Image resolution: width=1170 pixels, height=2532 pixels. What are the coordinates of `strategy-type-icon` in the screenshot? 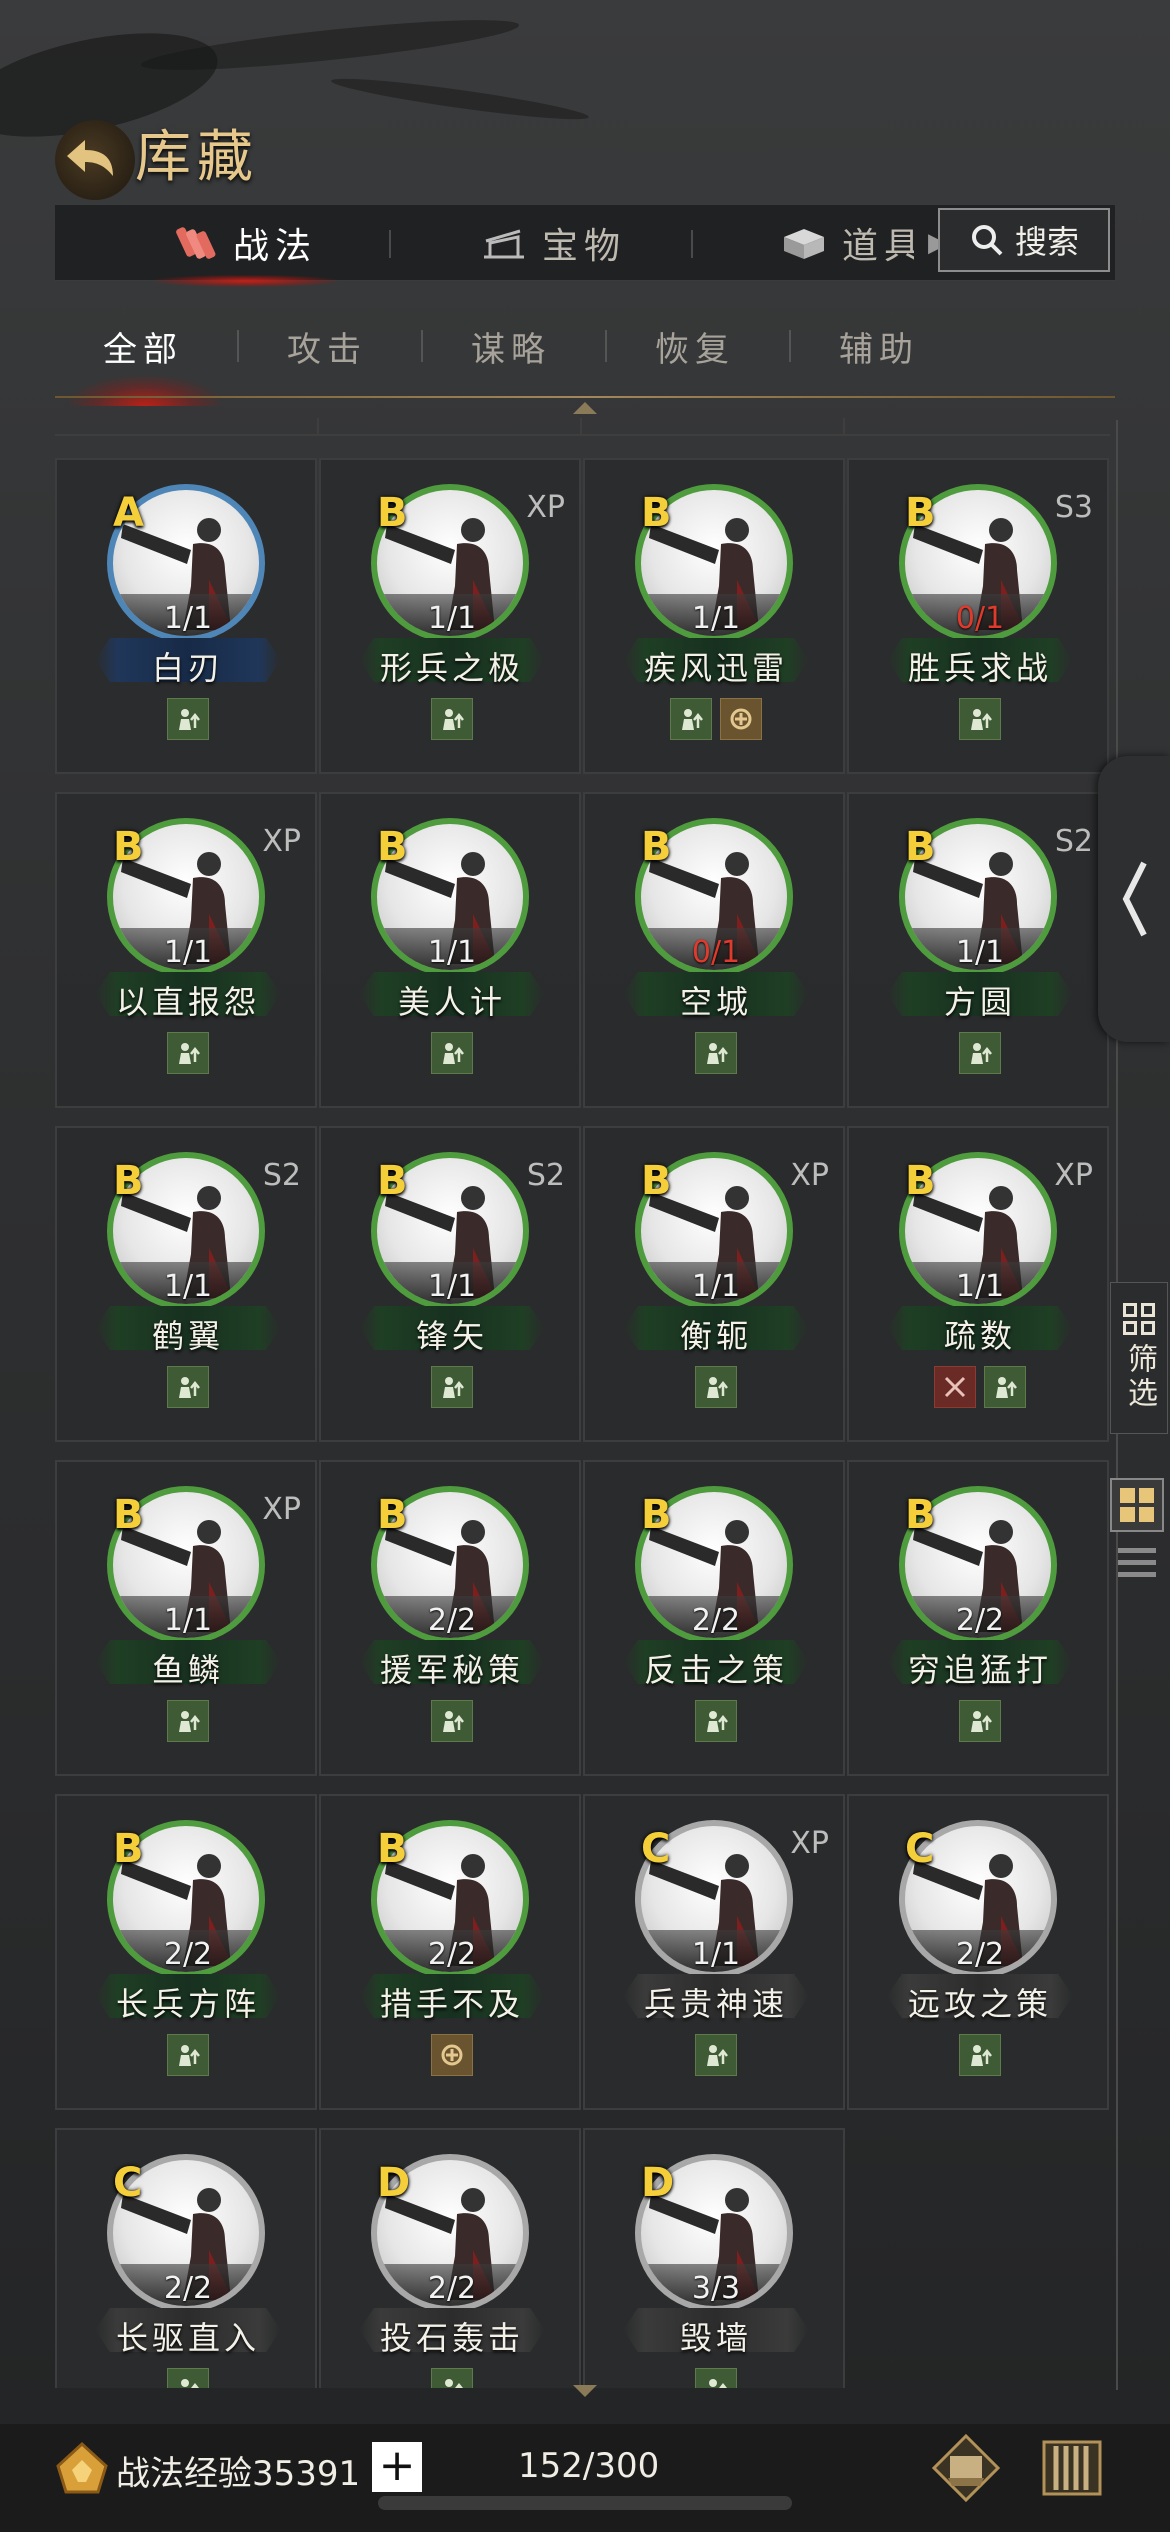 It's located at (741, 719).